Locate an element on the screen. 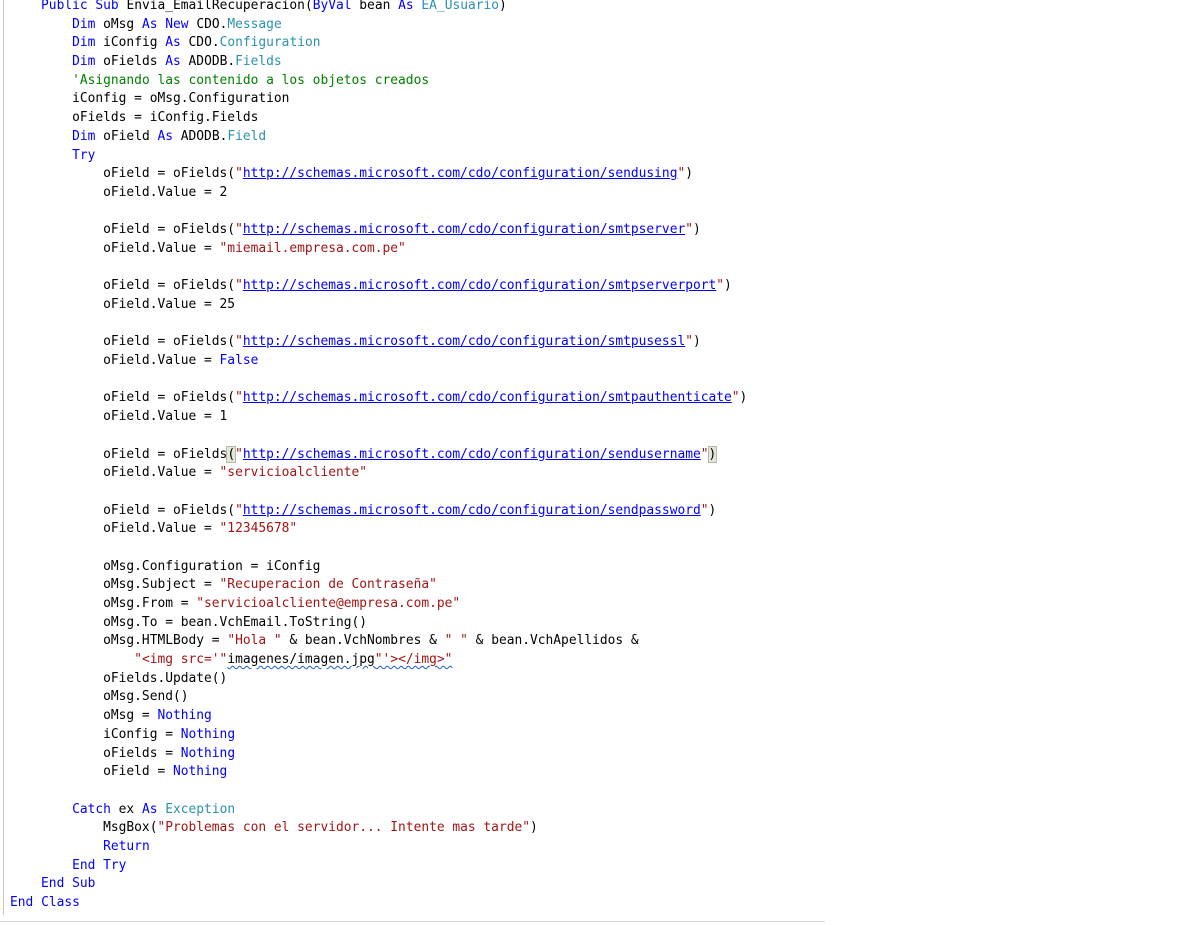  string-token: "<img src='" is located at coordinates (181, 660).